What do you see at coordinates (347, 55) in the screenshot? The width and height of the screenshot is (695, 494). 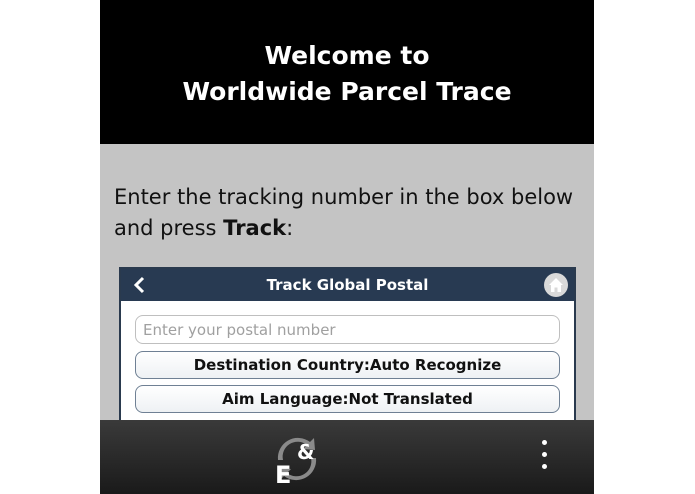 I see `header-line-1: Welcome to` at bounding box center [347, 55].